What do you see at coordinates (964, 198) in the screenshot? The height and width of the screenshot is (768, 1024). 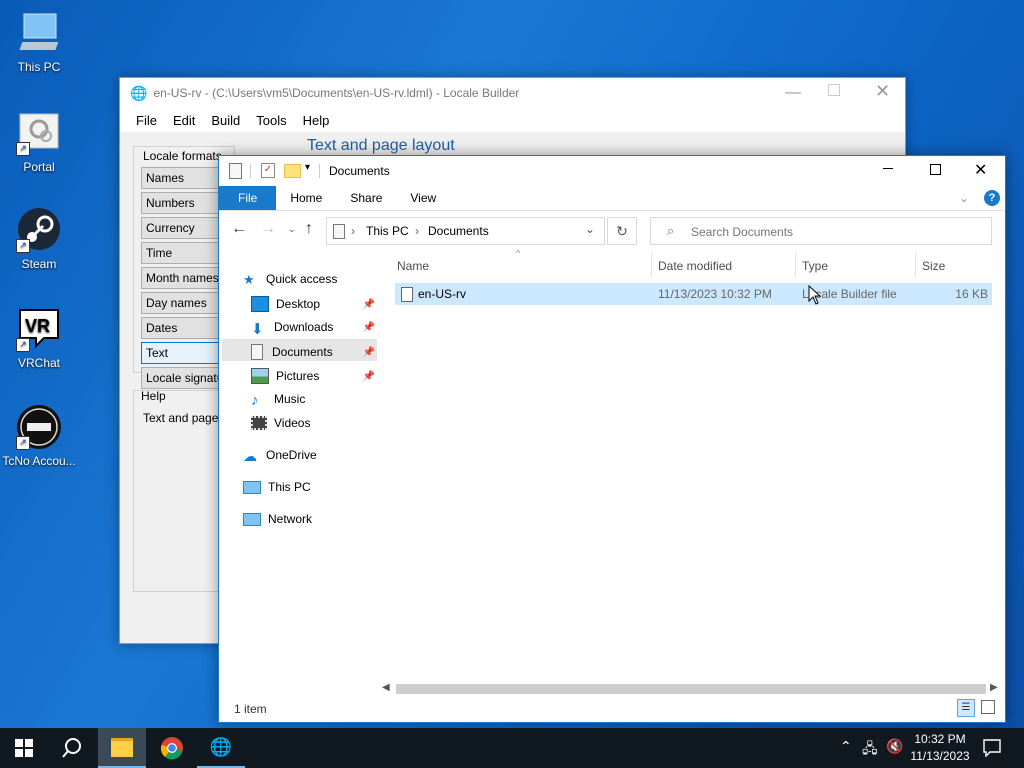 I see `expand-ribbon-icon: ⌄` at bounding box center [964, 198].